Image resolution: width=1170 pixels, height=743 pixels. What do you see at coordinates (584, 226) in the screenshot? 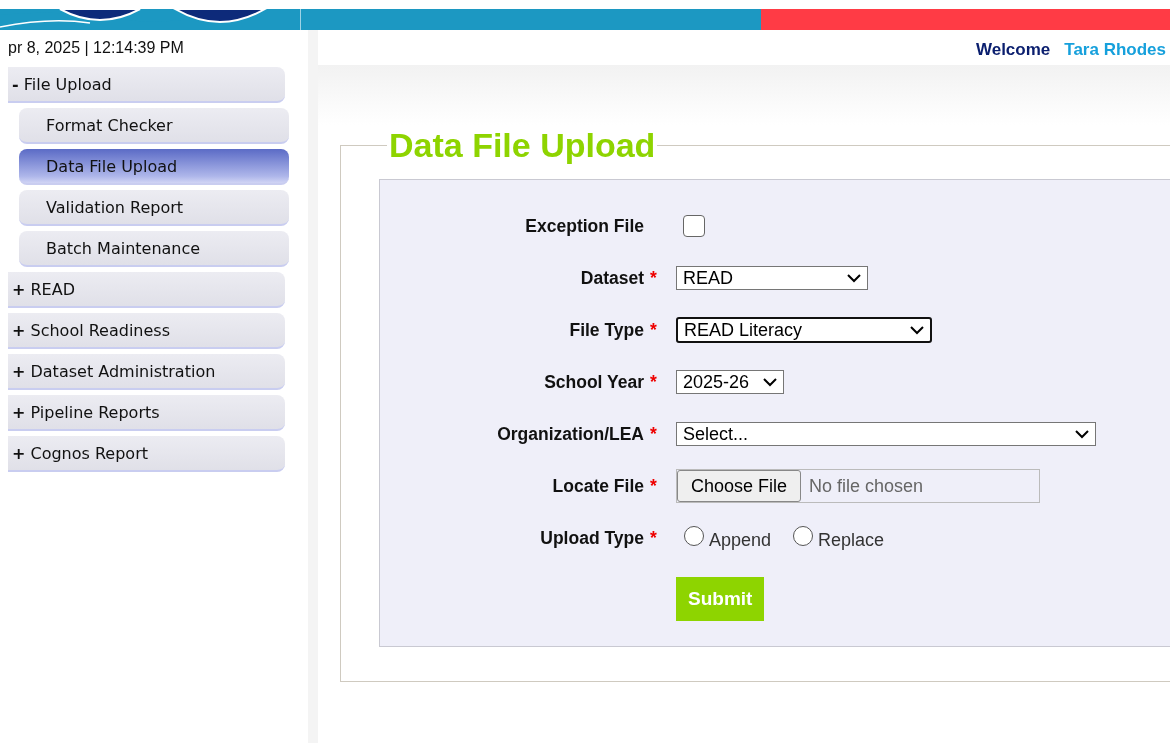
I see `field-label: Exception File` at bounding box center [584, 226].